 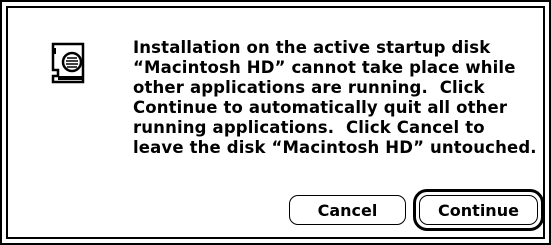 I want to click on continue-button: Continue, so click(x=478, y=210).